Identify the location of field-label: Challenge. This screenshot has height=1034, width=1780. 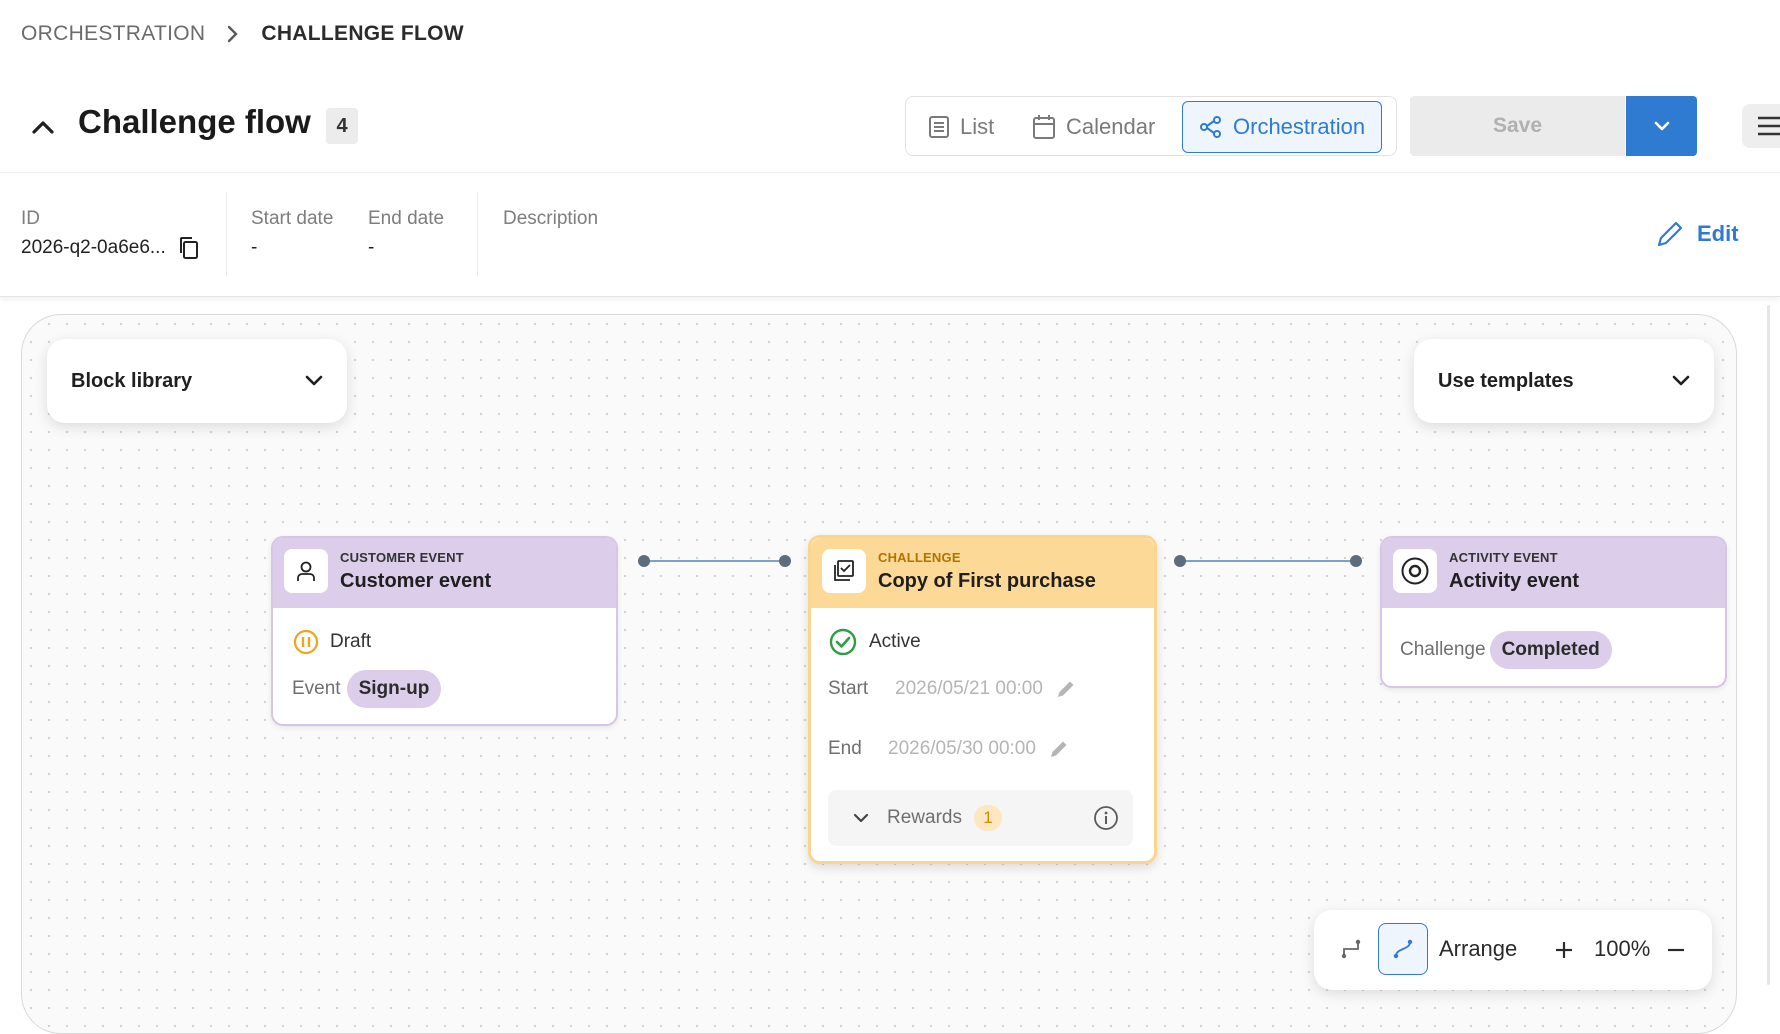
(1443, 649).